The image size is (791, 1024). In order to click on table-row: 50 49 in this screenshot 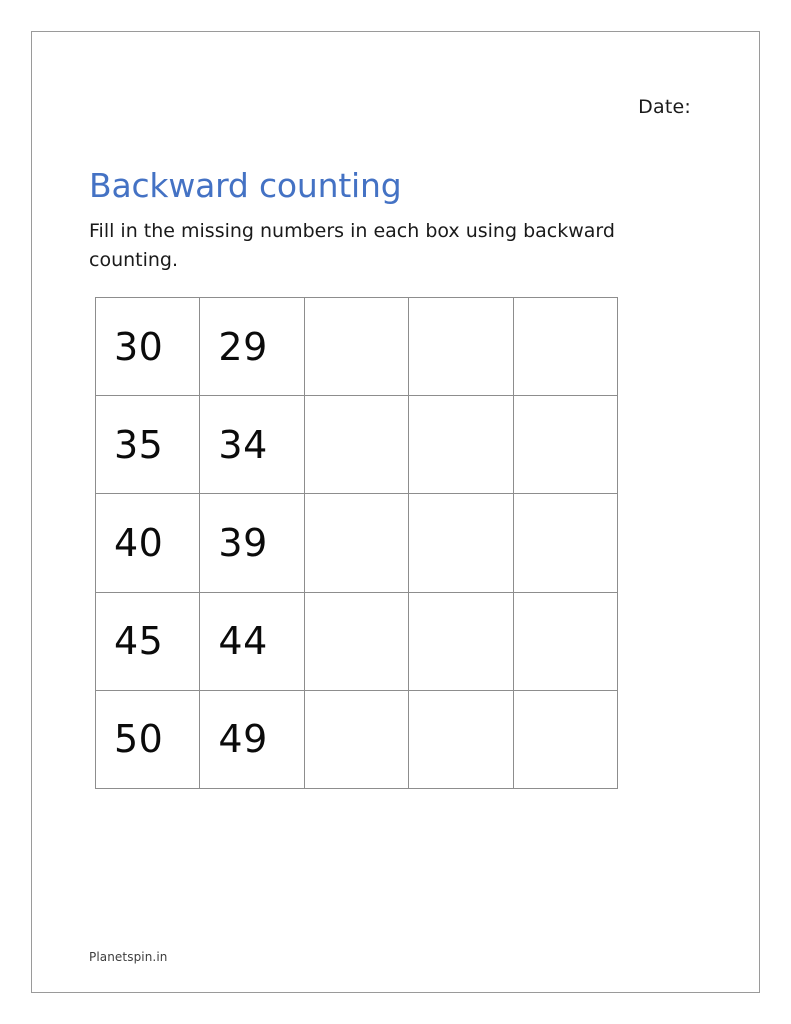, I will do `click(356, 739)`.